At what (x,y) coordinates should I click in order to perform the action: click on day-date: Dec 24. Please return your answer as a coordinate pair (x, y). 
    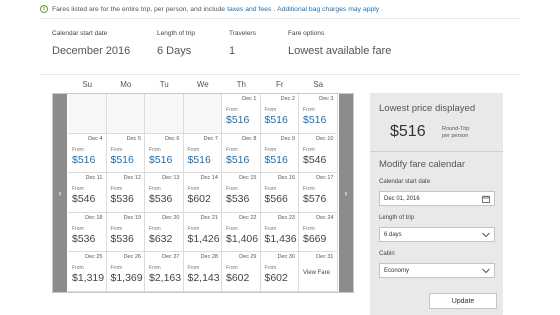
    Looking at the image, I should click on (325, 217).